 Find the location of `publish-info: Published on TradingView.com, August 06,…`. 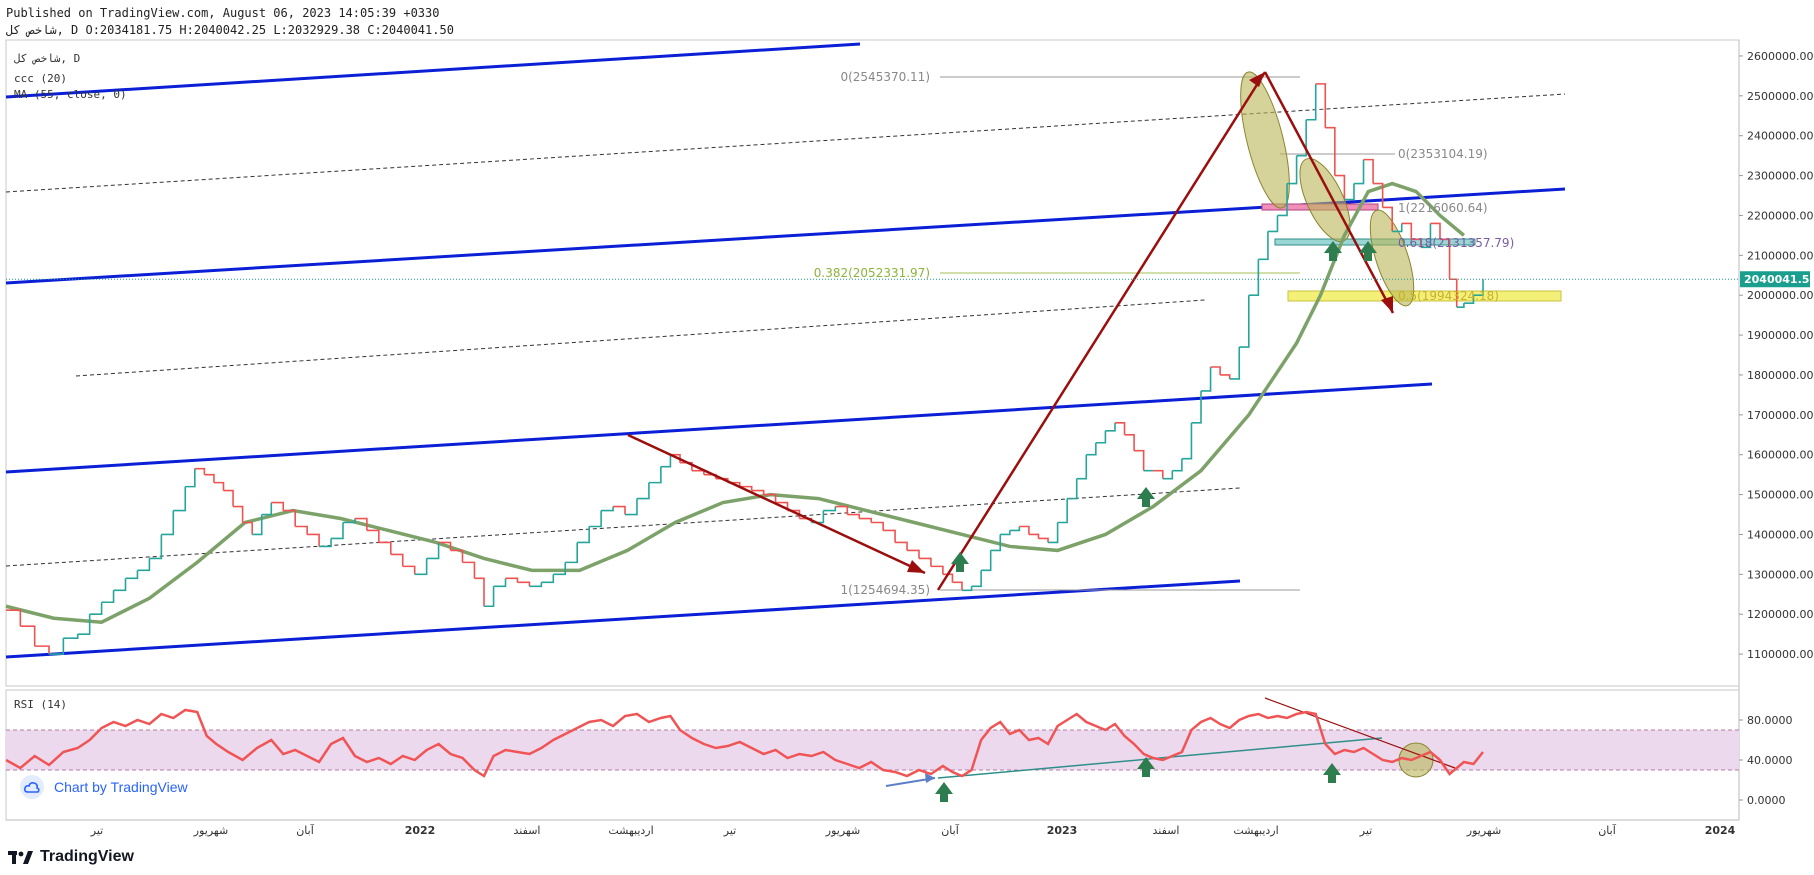

publish-info: Published on TradingView.com, August 06,… is located at coordinates (223, 13).